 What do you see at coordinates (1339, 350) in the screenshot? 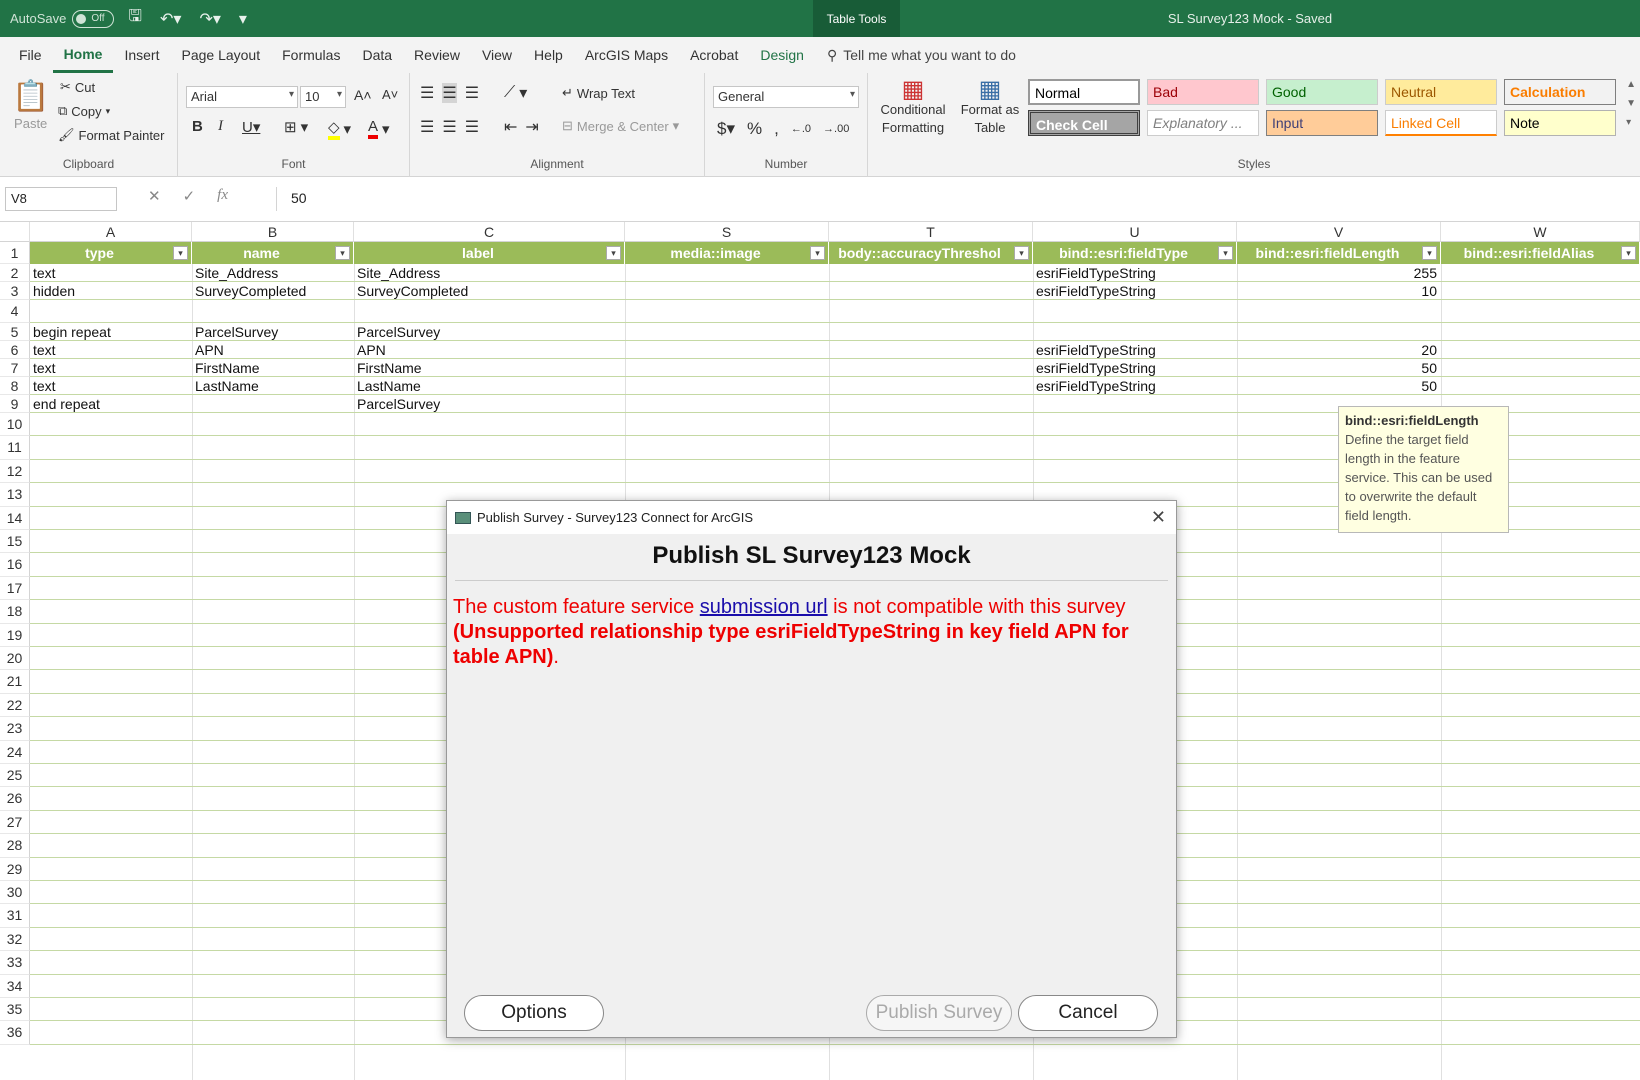
I see `table-cell: 20` at bounding box center [1339, 350].